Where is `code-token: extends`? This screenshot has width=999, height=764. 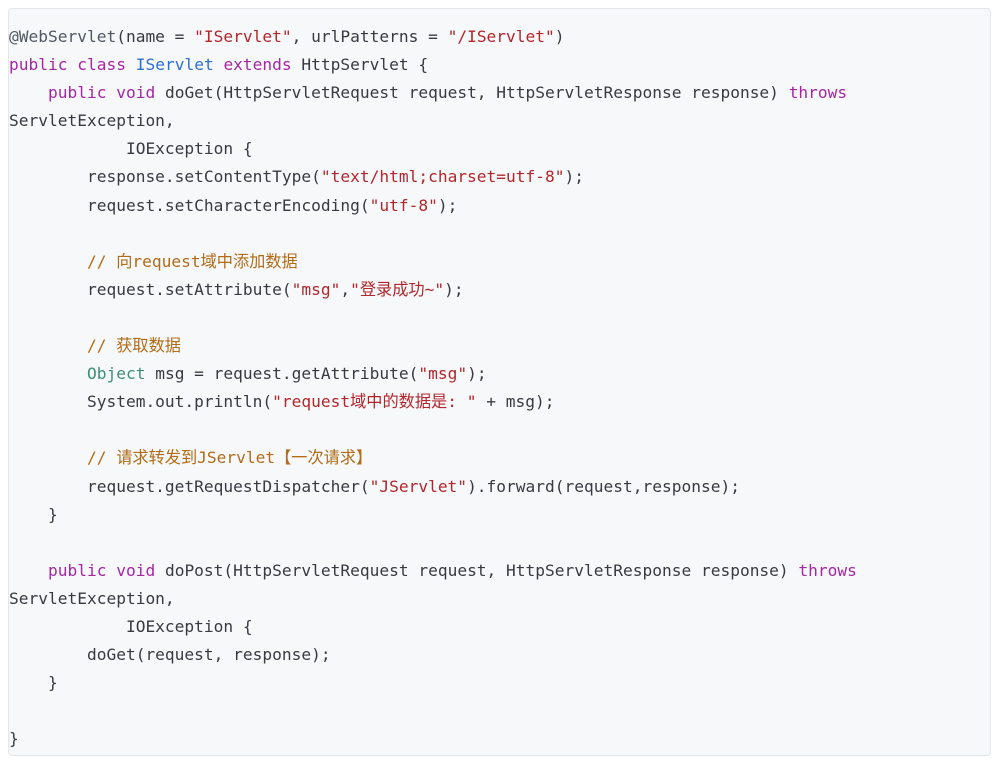 code-token: extends is located at coordinates (257, 65).